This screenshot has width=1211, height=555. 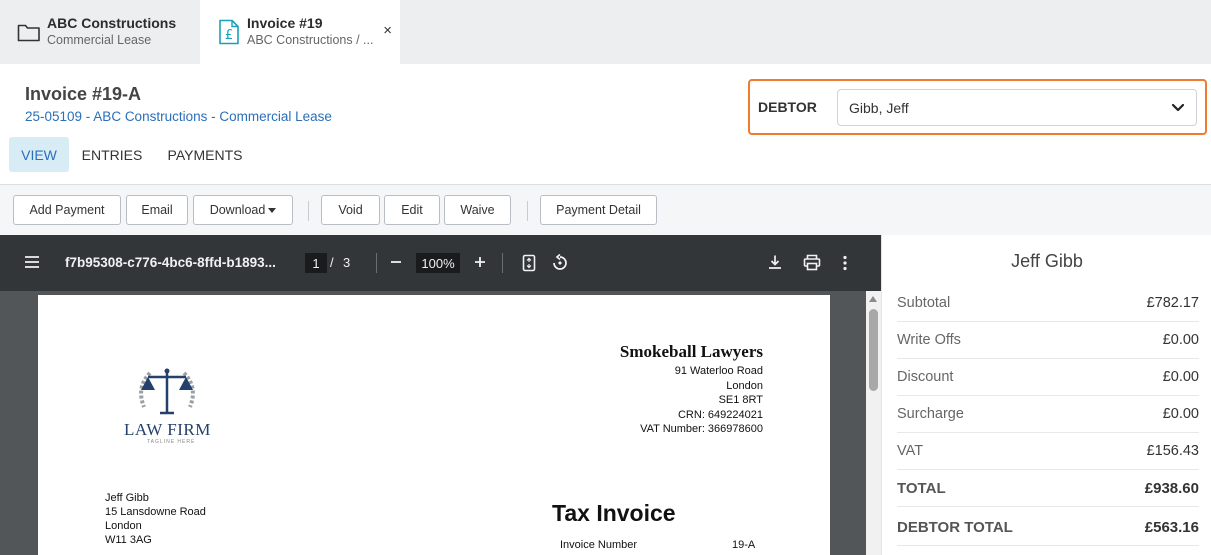 What do you see at coordinates (598, 210) in the screenshot?
I see `payment-detail-button: Payment Detail` at bounding box center [598, 210].